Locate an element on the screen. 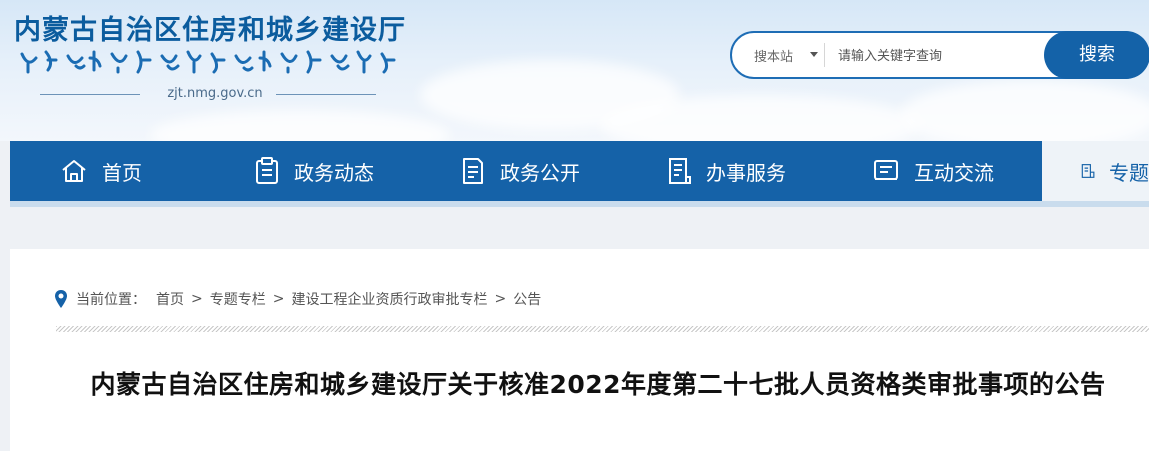 Image resolution: width=1149 pixels, height=451 pixels. main-nav: 首页 政务动态 政务公开 办事服务 互动交流 专题 is located at coordinates (579, 171).